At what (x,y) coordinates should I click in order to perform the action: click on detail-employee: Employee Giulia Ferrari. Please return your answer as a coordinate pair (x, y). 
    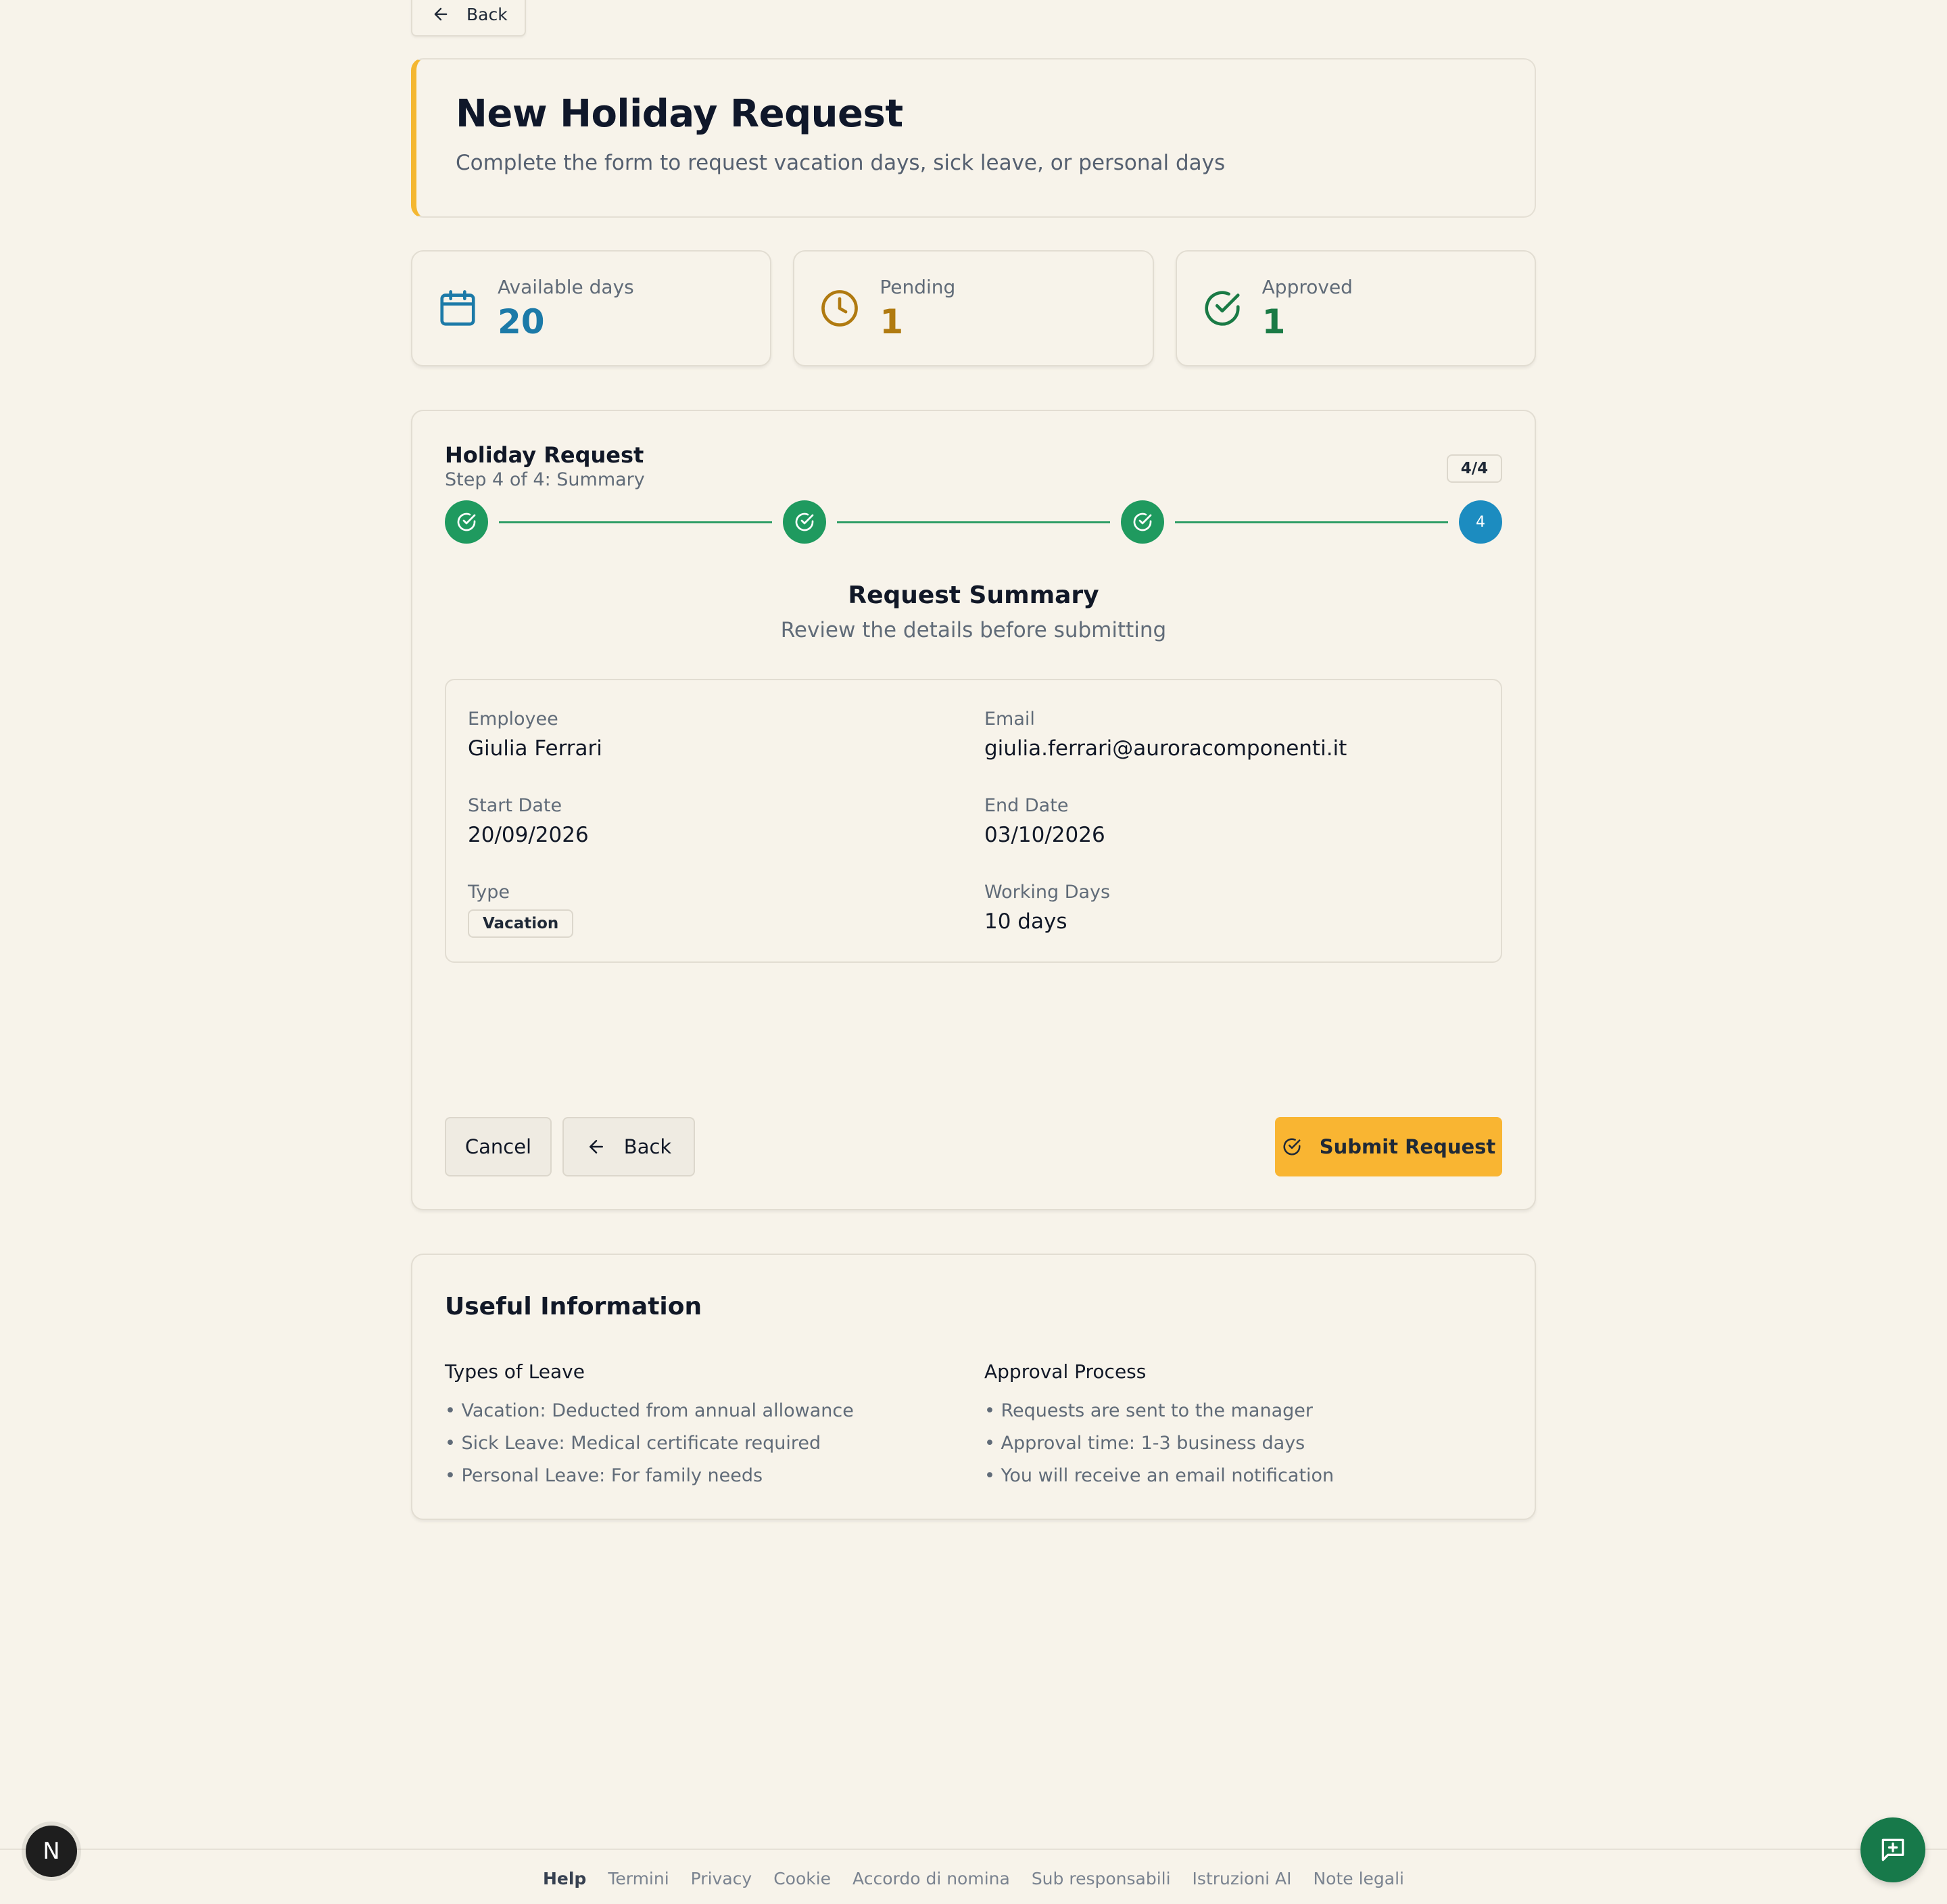
    Looking at the image, I should click on (535, 735).